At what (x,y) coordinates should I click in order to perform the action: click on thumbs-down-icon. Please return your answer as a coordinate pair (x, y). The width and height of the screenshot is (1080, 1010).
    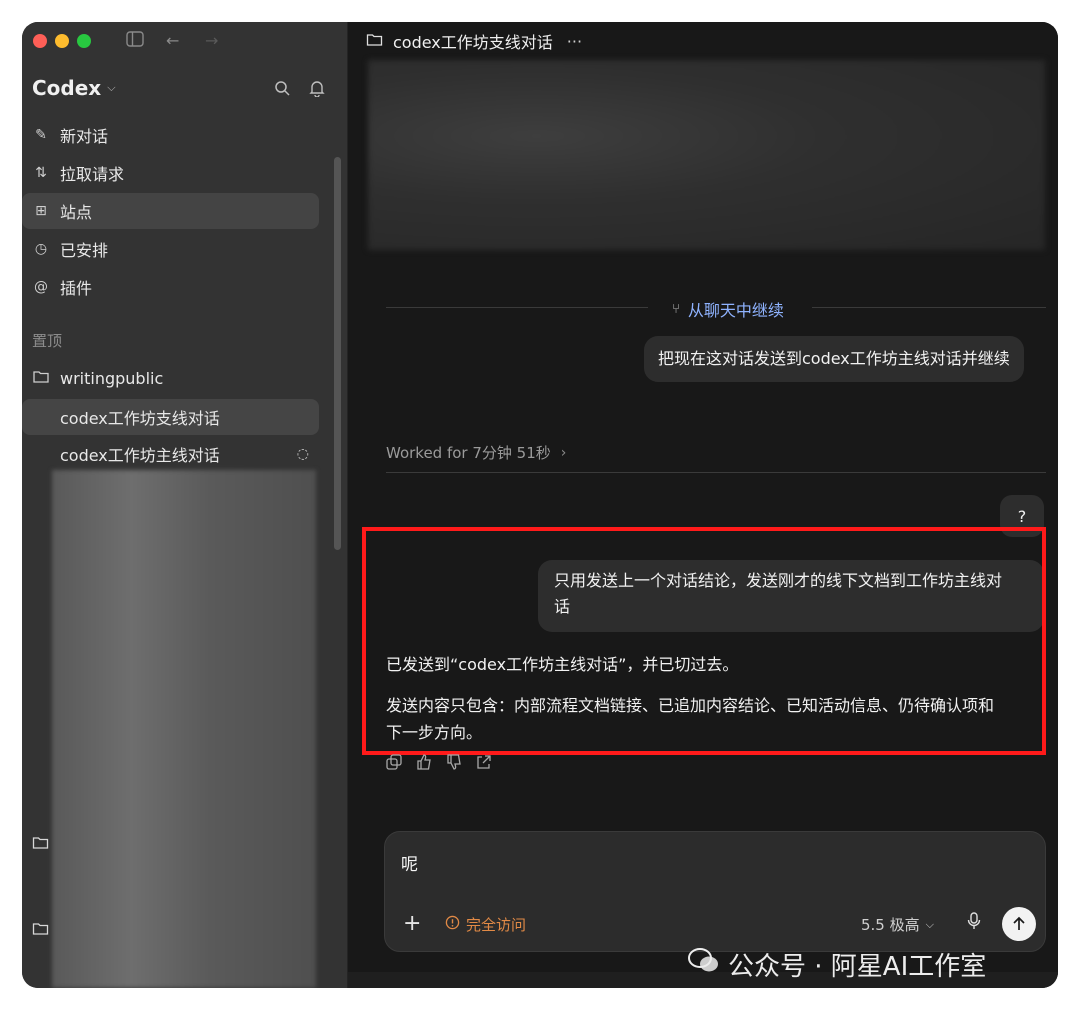
    Looking at the image, I should click on (454, 764).